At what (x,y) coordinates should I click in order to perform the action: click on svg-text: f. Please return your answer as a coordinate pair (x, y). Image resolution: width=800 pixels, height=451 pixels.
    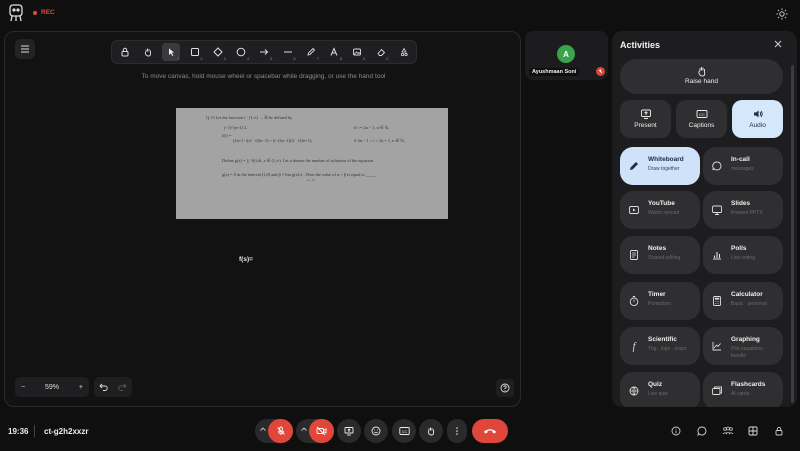
    Looking at the image, I should click on (635, 347).